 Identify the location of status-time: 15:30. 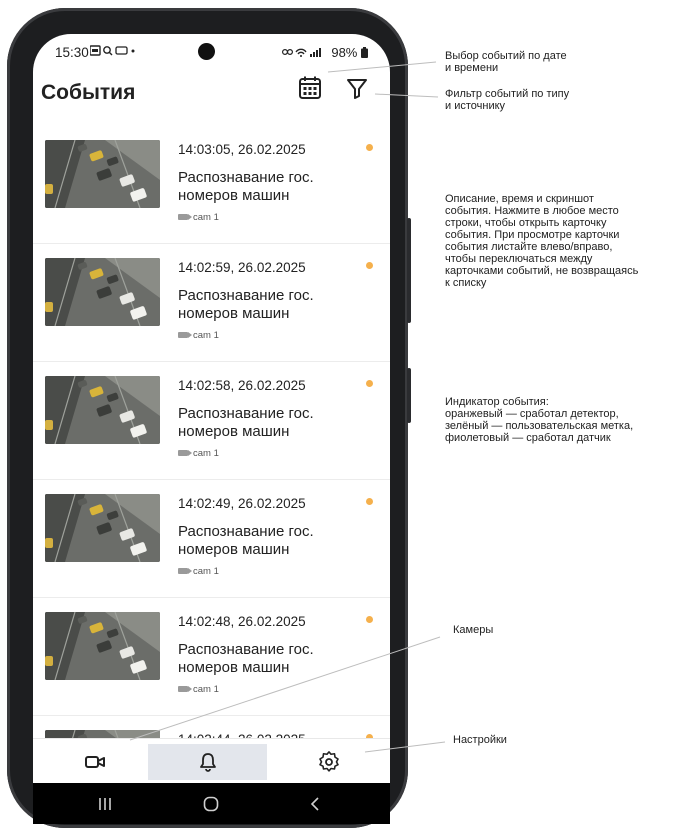
(72, 52).